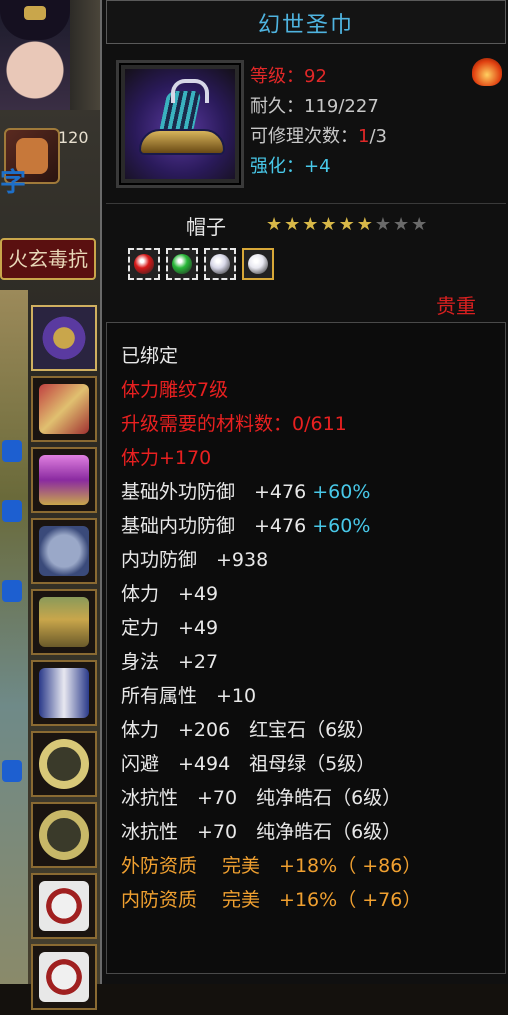 The height and width of the screenshot is (1015, 508). What do you see at coordinates (64, 480) in the screenshot?
I see `equip-slot-bracer` at bounding box center [64, 480].